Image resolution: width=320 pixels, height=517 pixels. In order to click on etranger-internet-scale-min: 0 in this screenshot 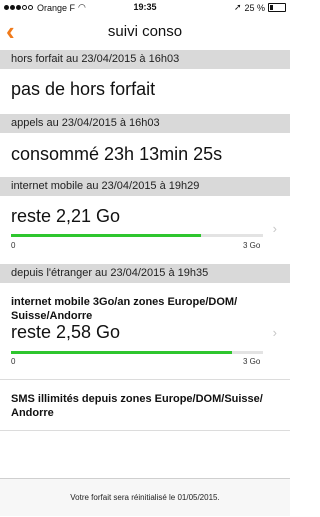, I will do `click(13, 361)`.